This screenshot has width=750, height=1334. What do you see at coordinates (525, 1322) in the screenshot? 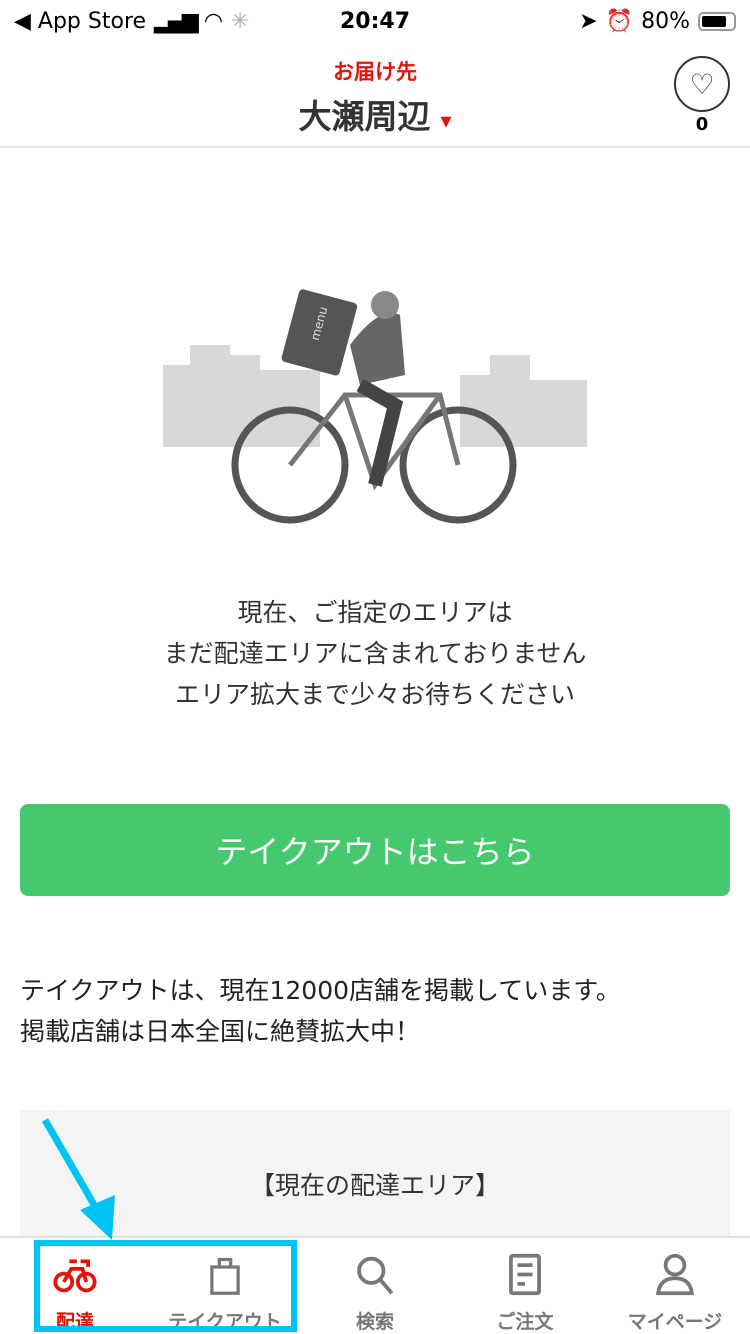
I see `tab-label: ご注文` at bounding box center [525, 1322].